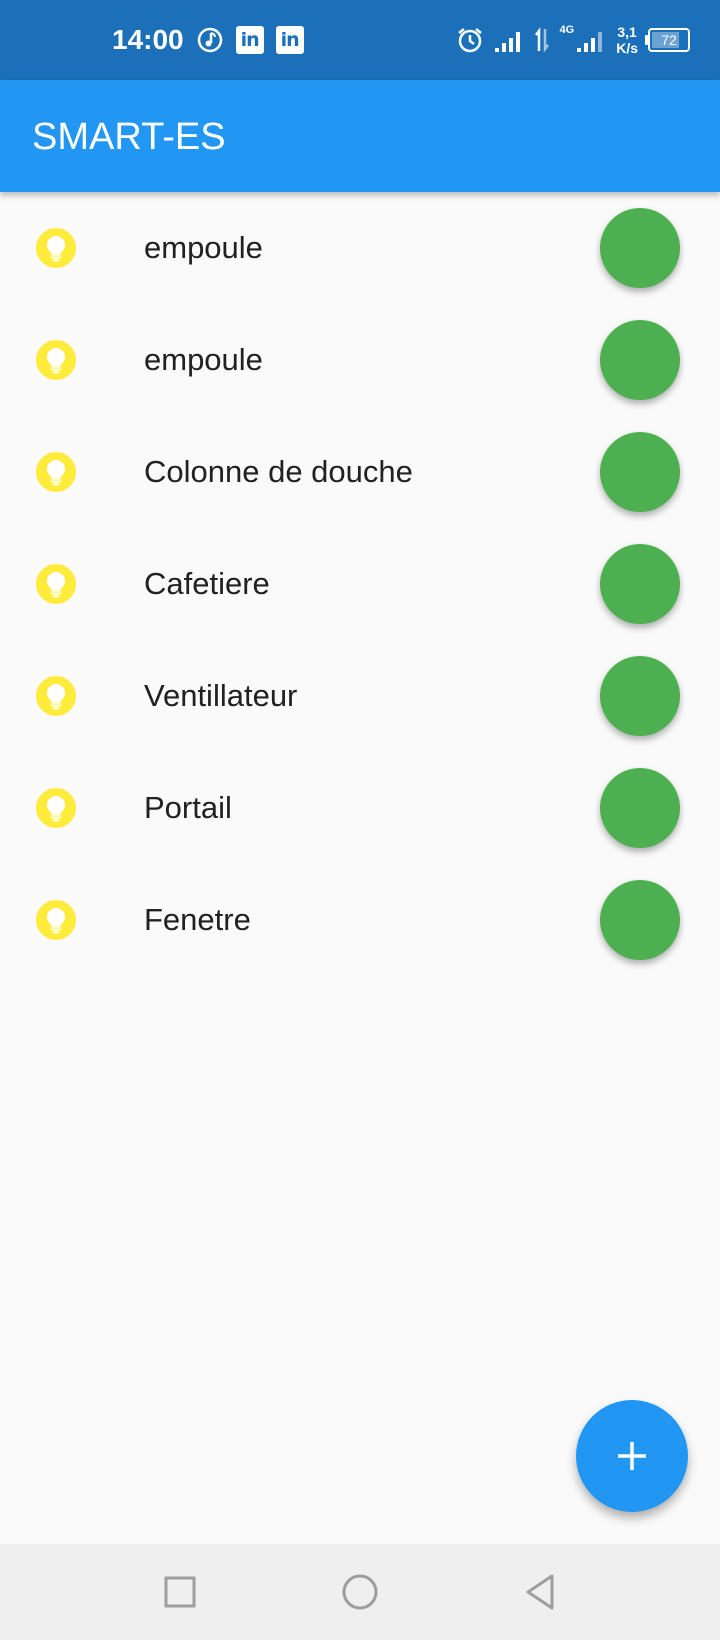  I want to click on status-left: 14:00 in in, so click(208, 40).